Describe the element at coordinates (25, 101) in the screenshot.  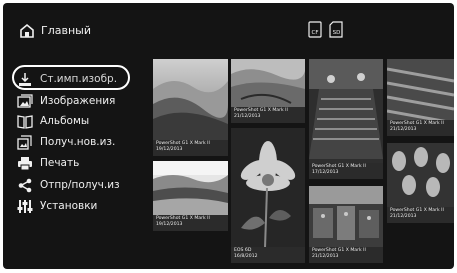
I see `images-icon` at that location.